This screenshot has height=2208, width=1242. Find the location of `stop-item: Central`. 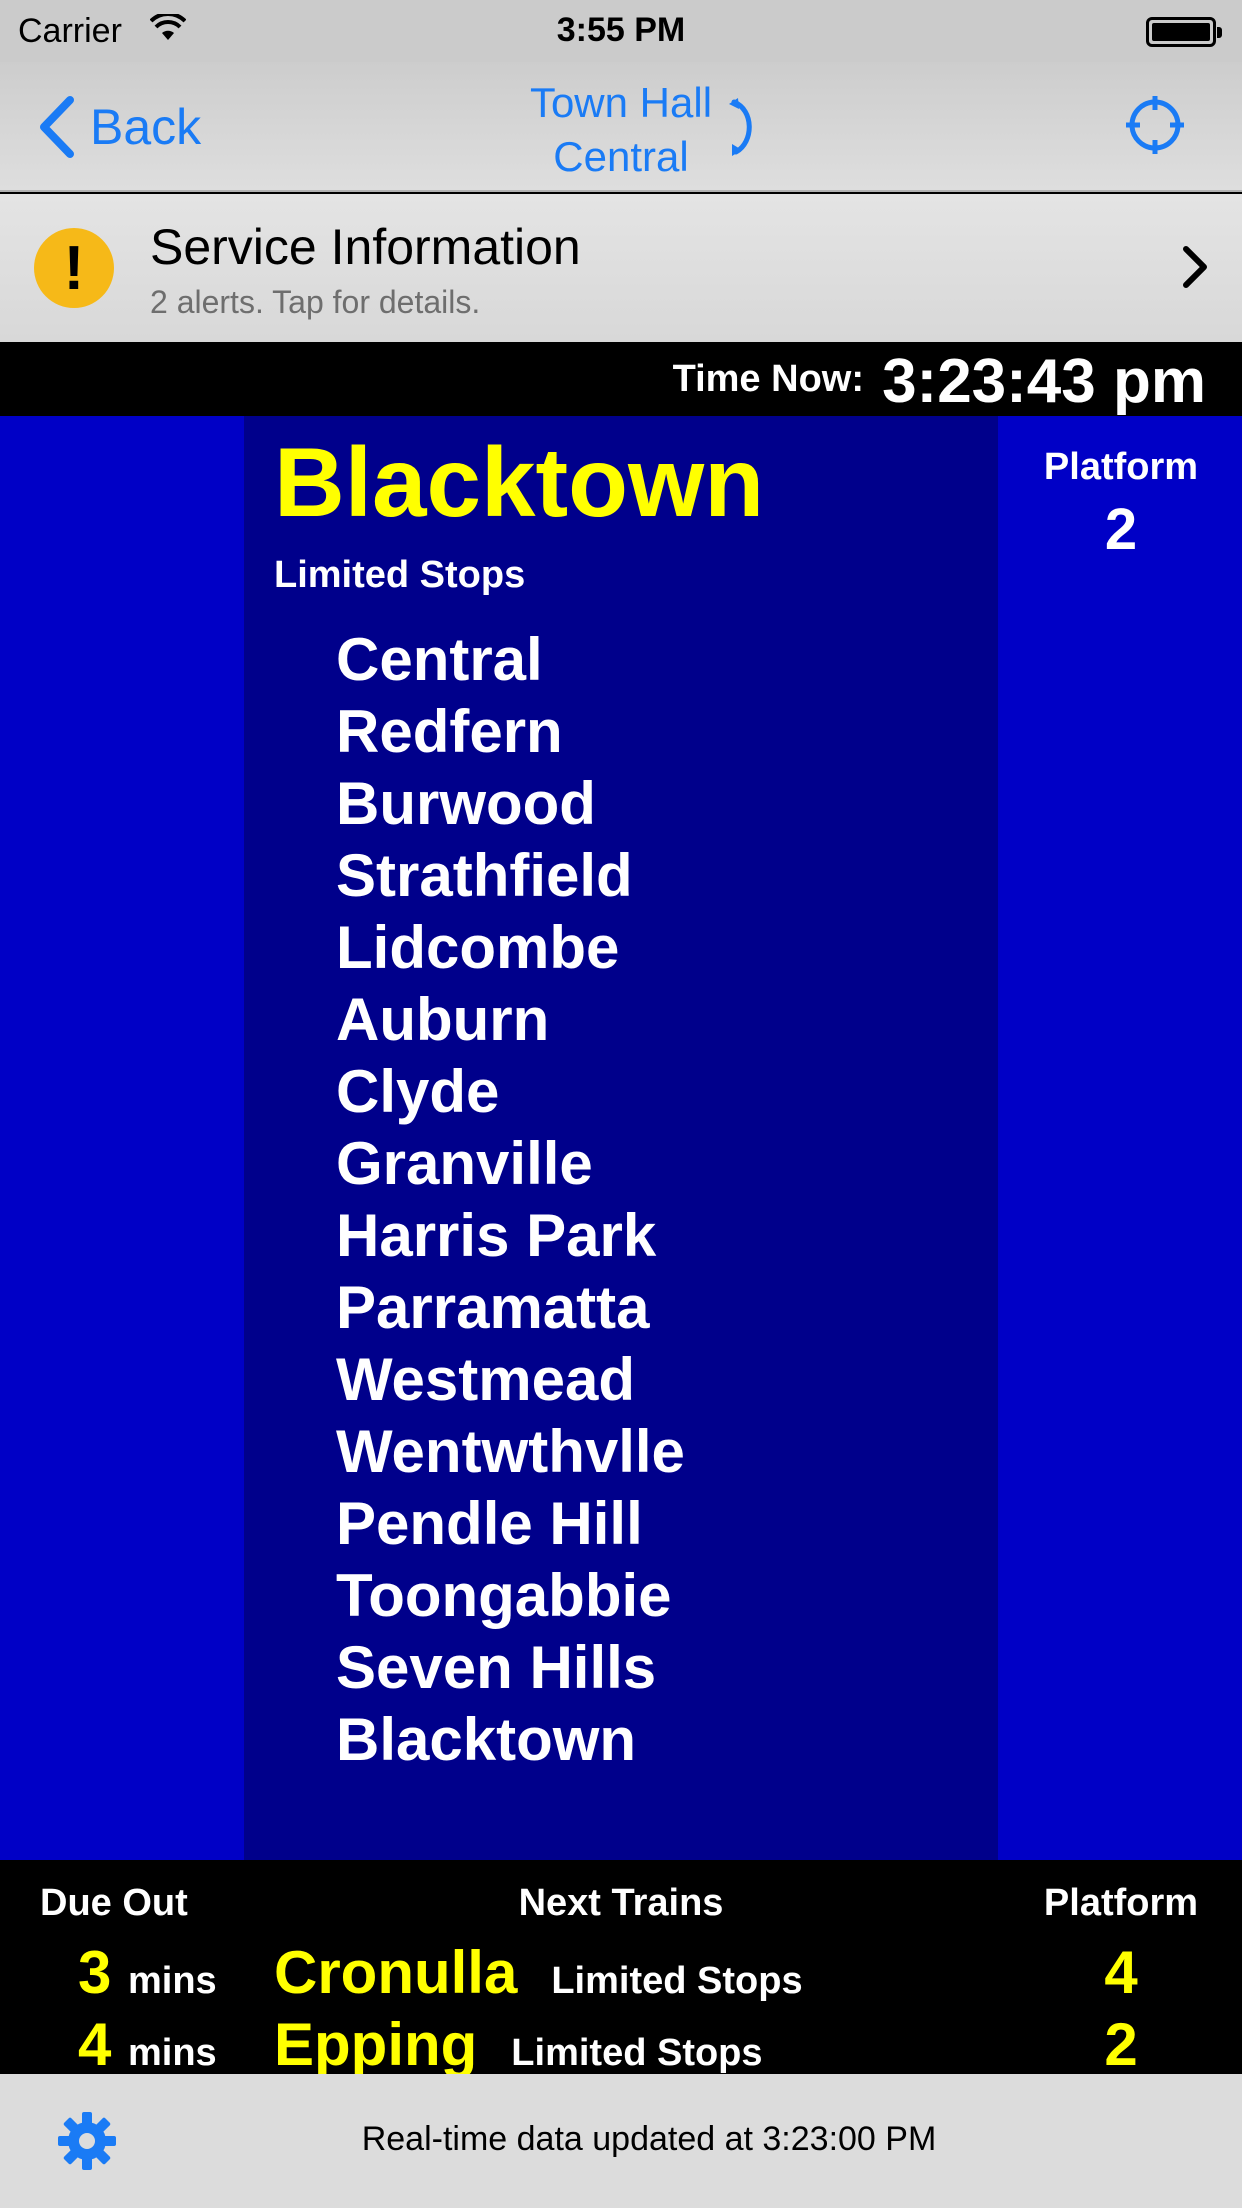

stop-item: Central is located at coordinates (439, 659).